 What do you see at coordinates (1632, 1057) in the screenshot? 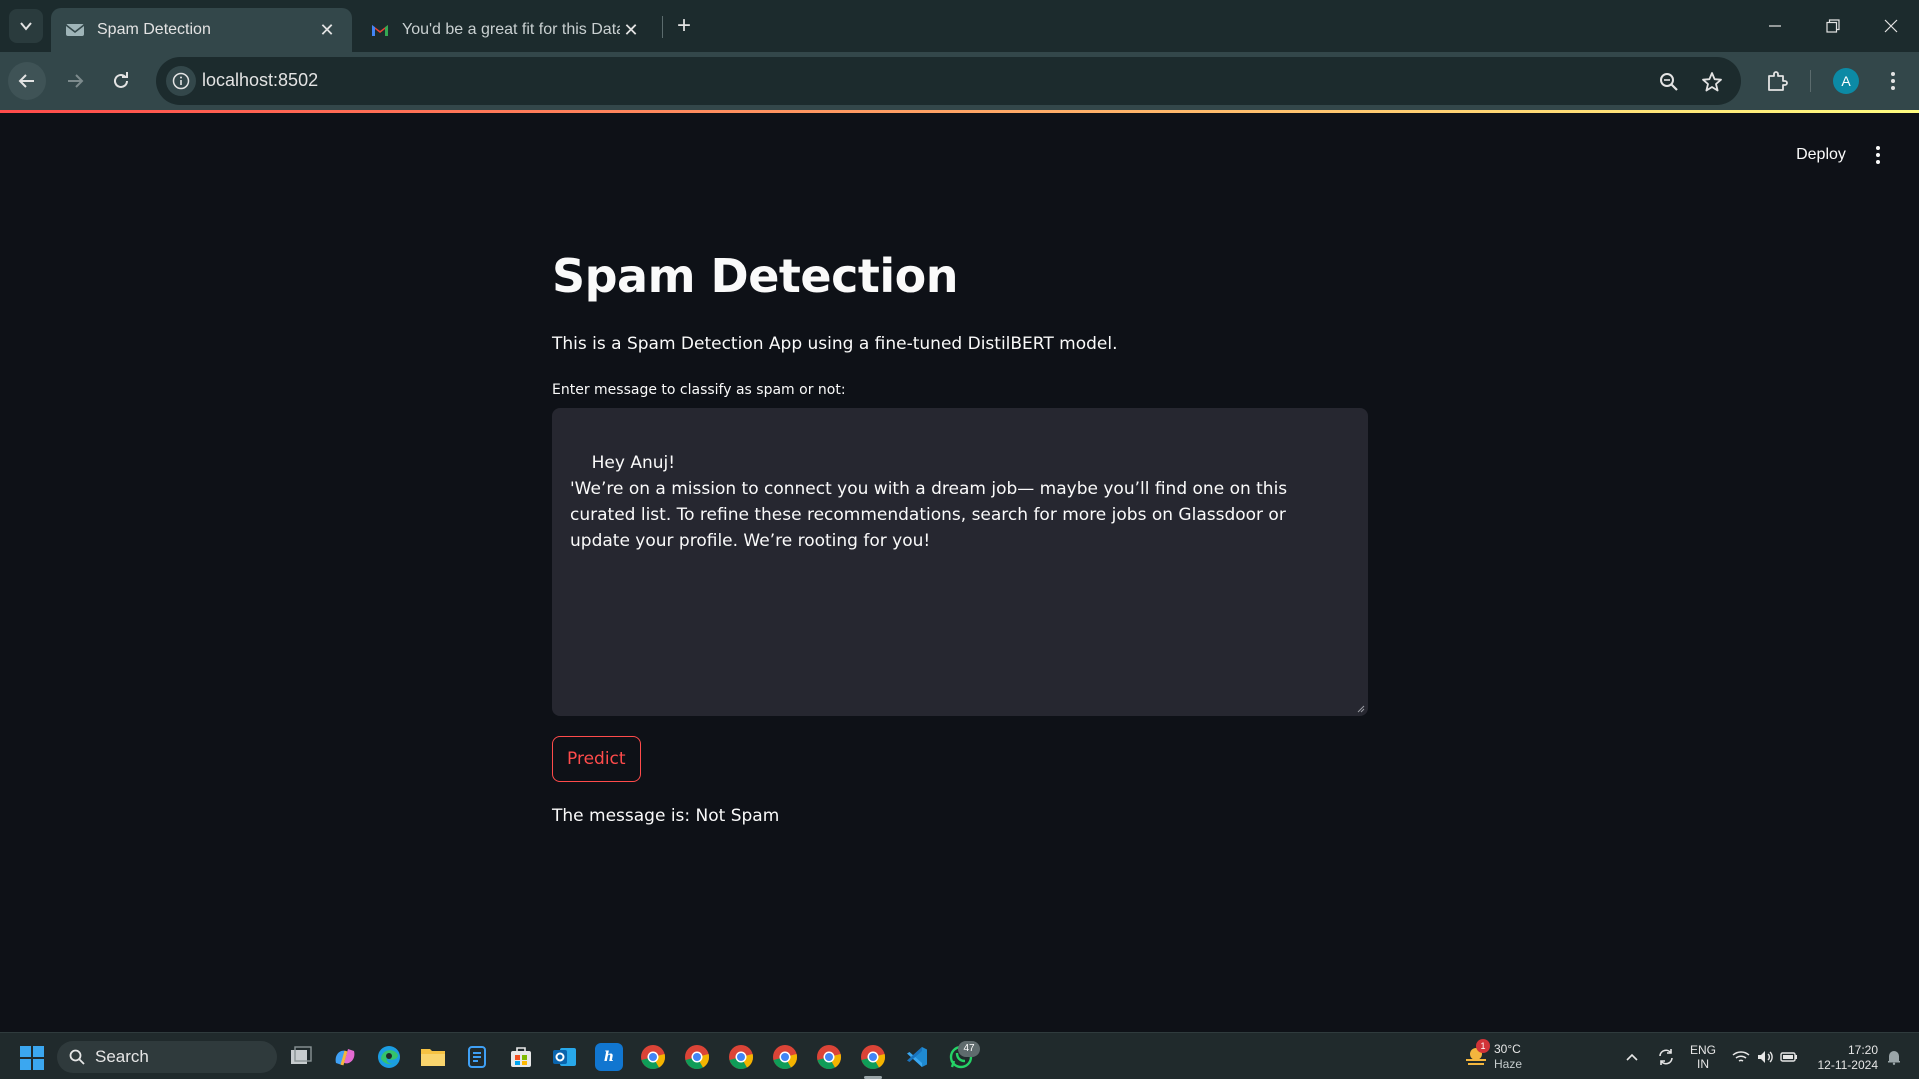
I see `chevron-up-icon` at bounding box center [1632, 1057].